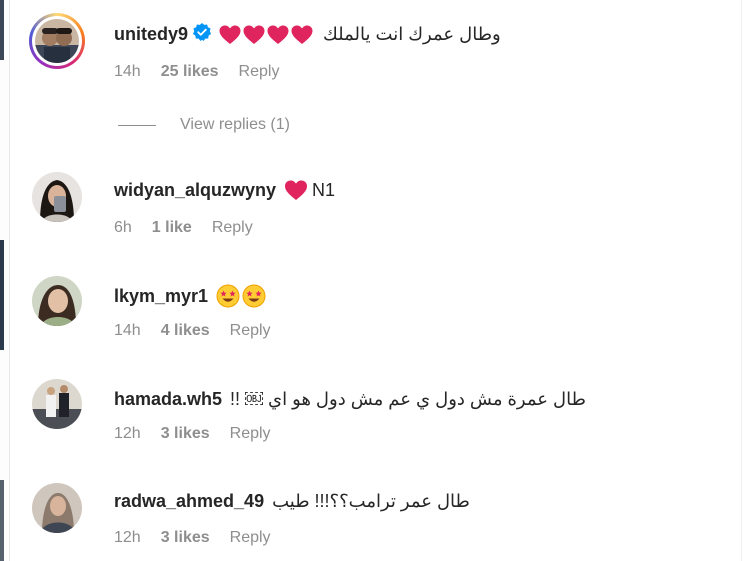  What do you see at coordinates (371, 501) in the screenshot?
I see `comment-text: طال عمر ترامب؟؟!!! طيب` at bounding box center [371, 501].